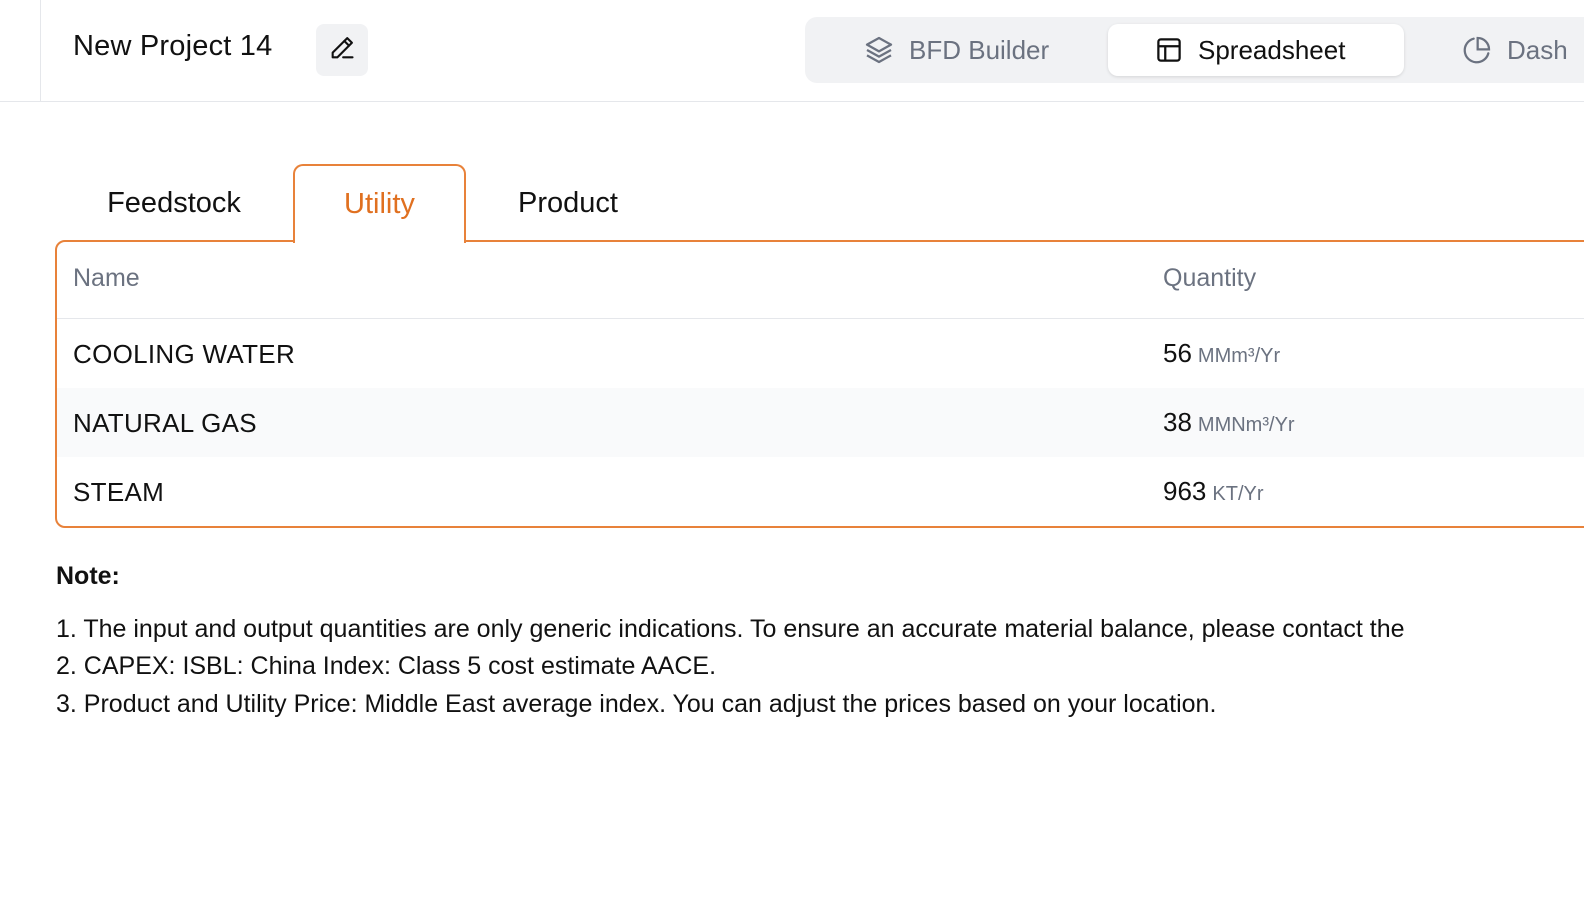 The height and width of the screenshot is (921, 1584). What do you see at coordinates (173, 46) in the screenshot?
I see `project-title: New Project 14` at bounding box center [173, 46].